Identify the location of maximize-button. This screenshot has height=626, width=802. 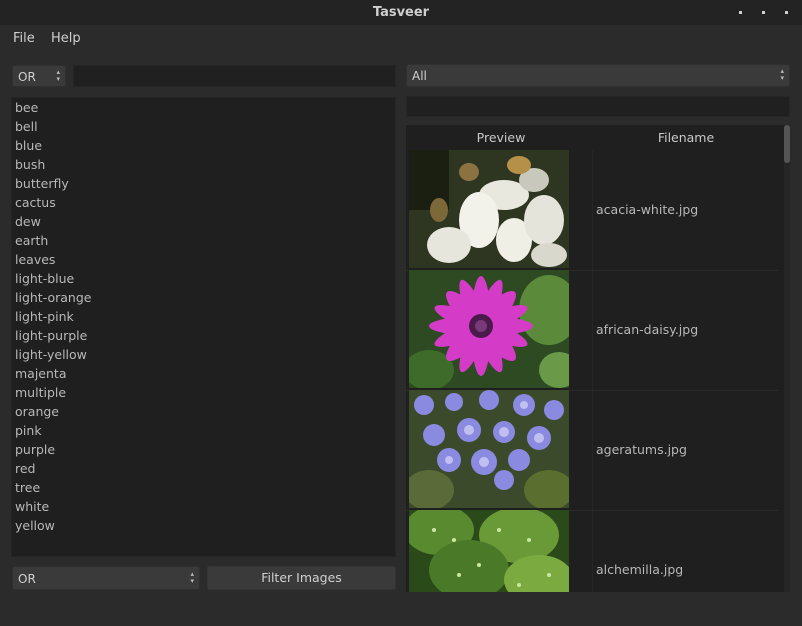
(763, 12).